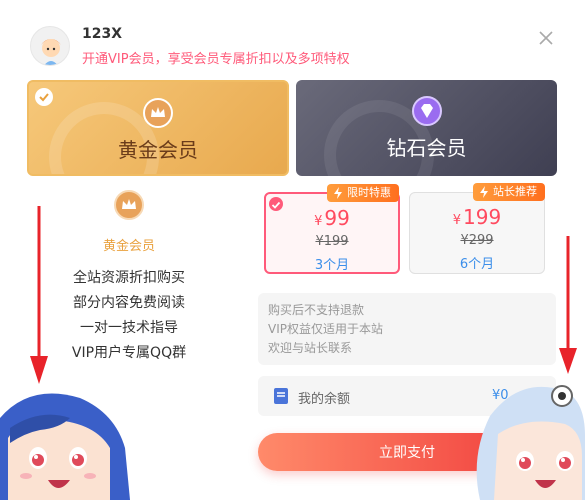  What do you see at coordinates (332, 241) in the screenshot?
I see `original-price: ¥199` at bounding box center [332, 241].